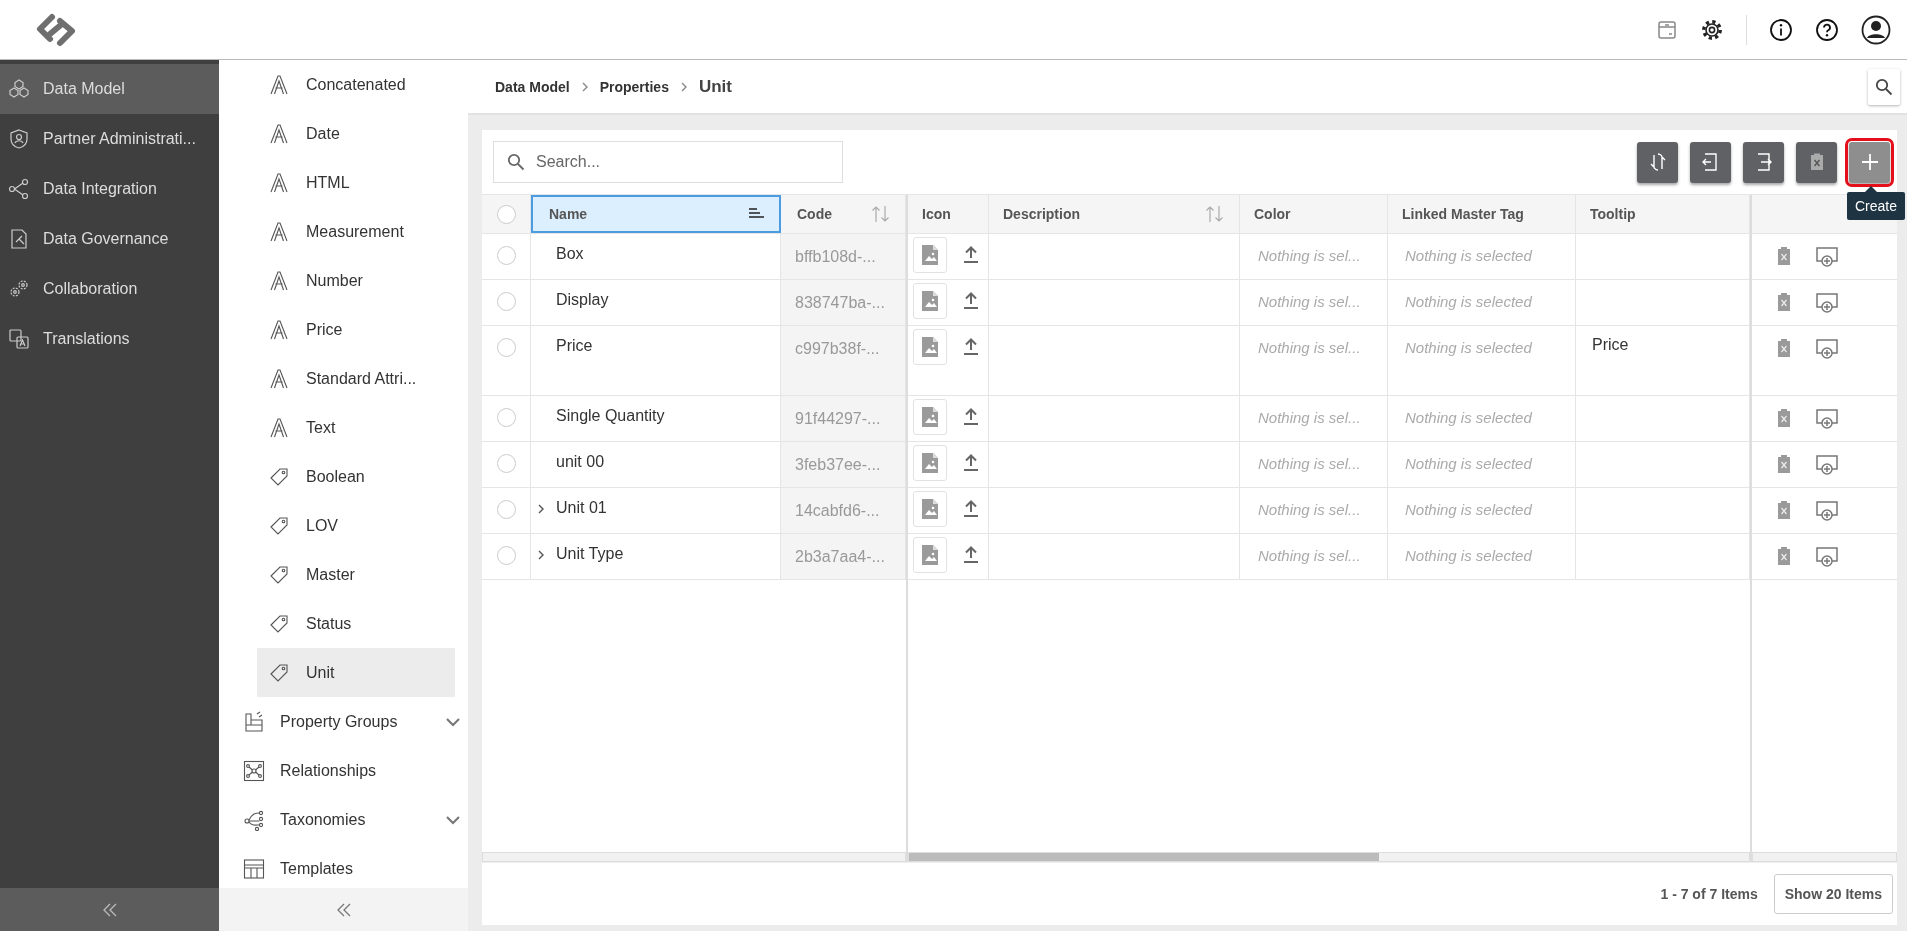 This screenshot has width=1907, height=931. Describe the element at coordinates (356, 574) in the screenshot. I see `sidebar-item: Master` at that location.